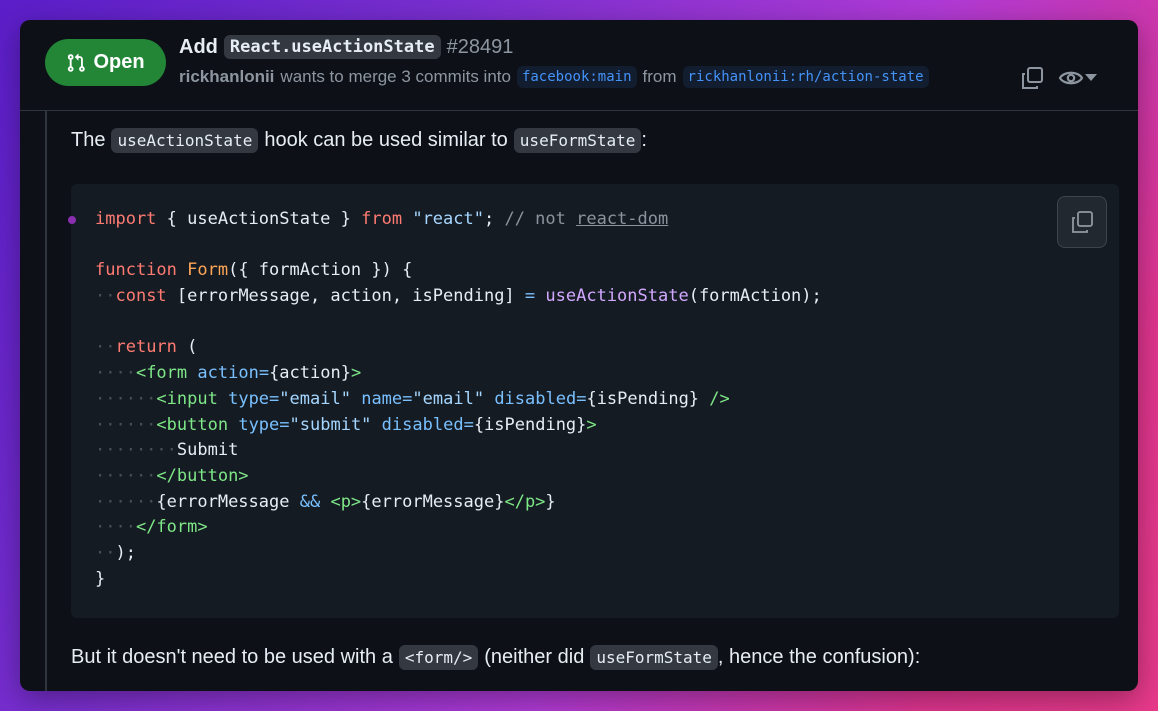  I want to click on token: {action}, so click(310, 373).